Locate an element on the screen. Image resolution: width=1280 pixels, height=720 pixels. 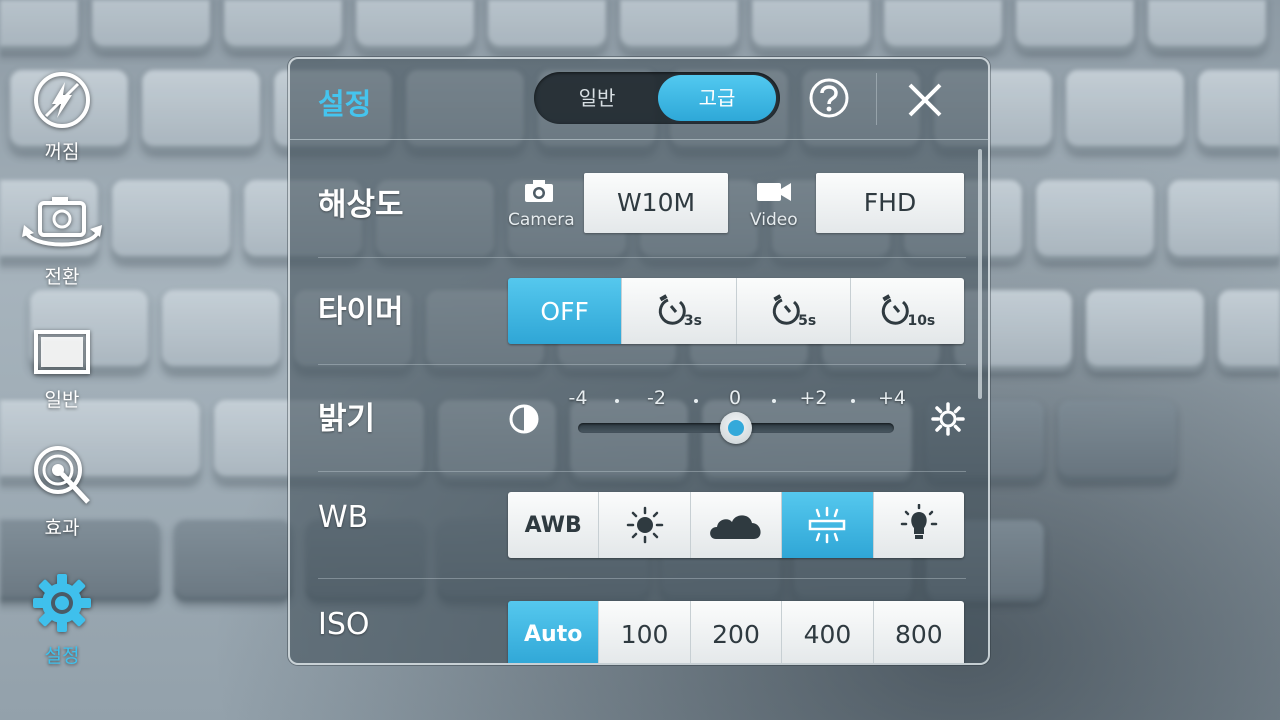
wb-auto-label: AWB is located at coordinates (553, 525).